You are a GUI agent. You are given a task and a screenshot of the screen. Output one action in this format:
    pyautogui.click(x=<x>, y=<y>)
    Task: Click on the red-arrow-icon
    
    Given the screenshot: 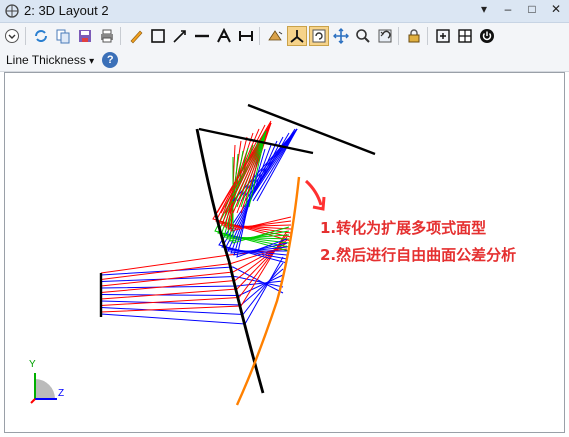 What is the action you would take?
    pyautogui.click(x=313, y=192)
    